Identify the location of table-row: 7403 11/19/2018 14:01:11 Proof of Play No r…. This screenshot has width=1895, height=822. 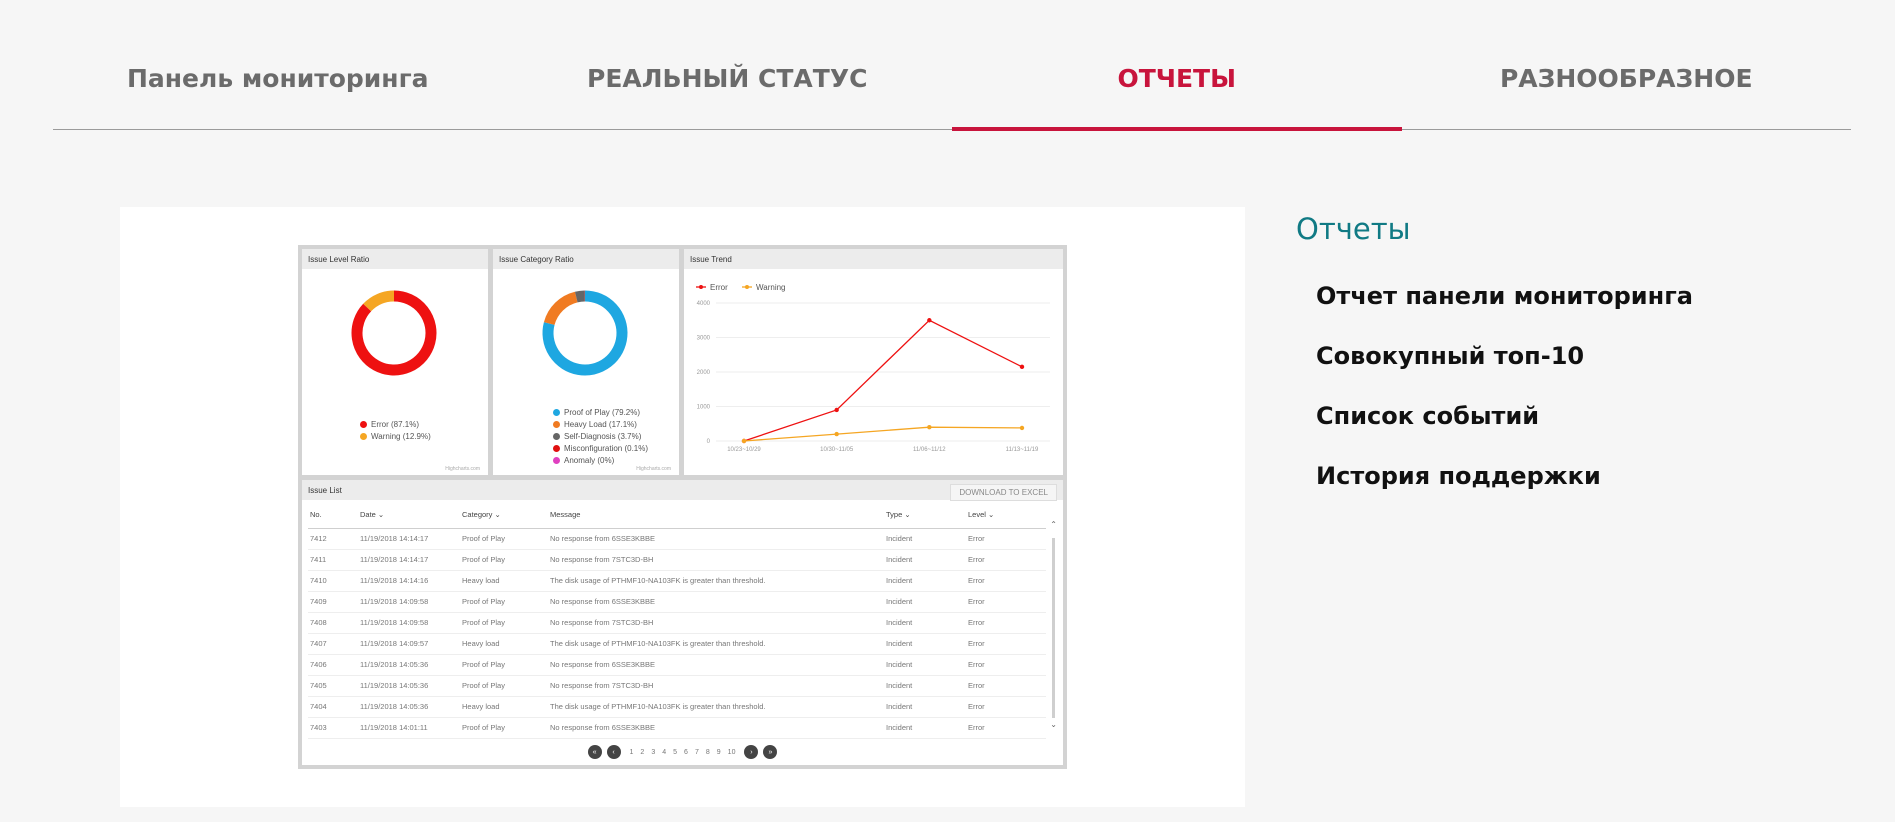
(677, 728).